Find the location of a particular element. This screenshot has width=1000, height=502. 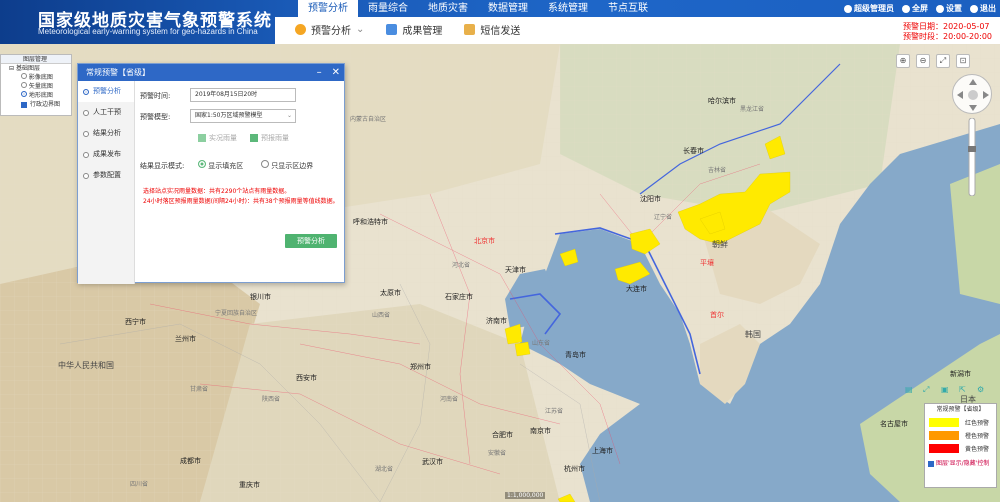

map-label: 南京市 is located at coordinates (540, 431).